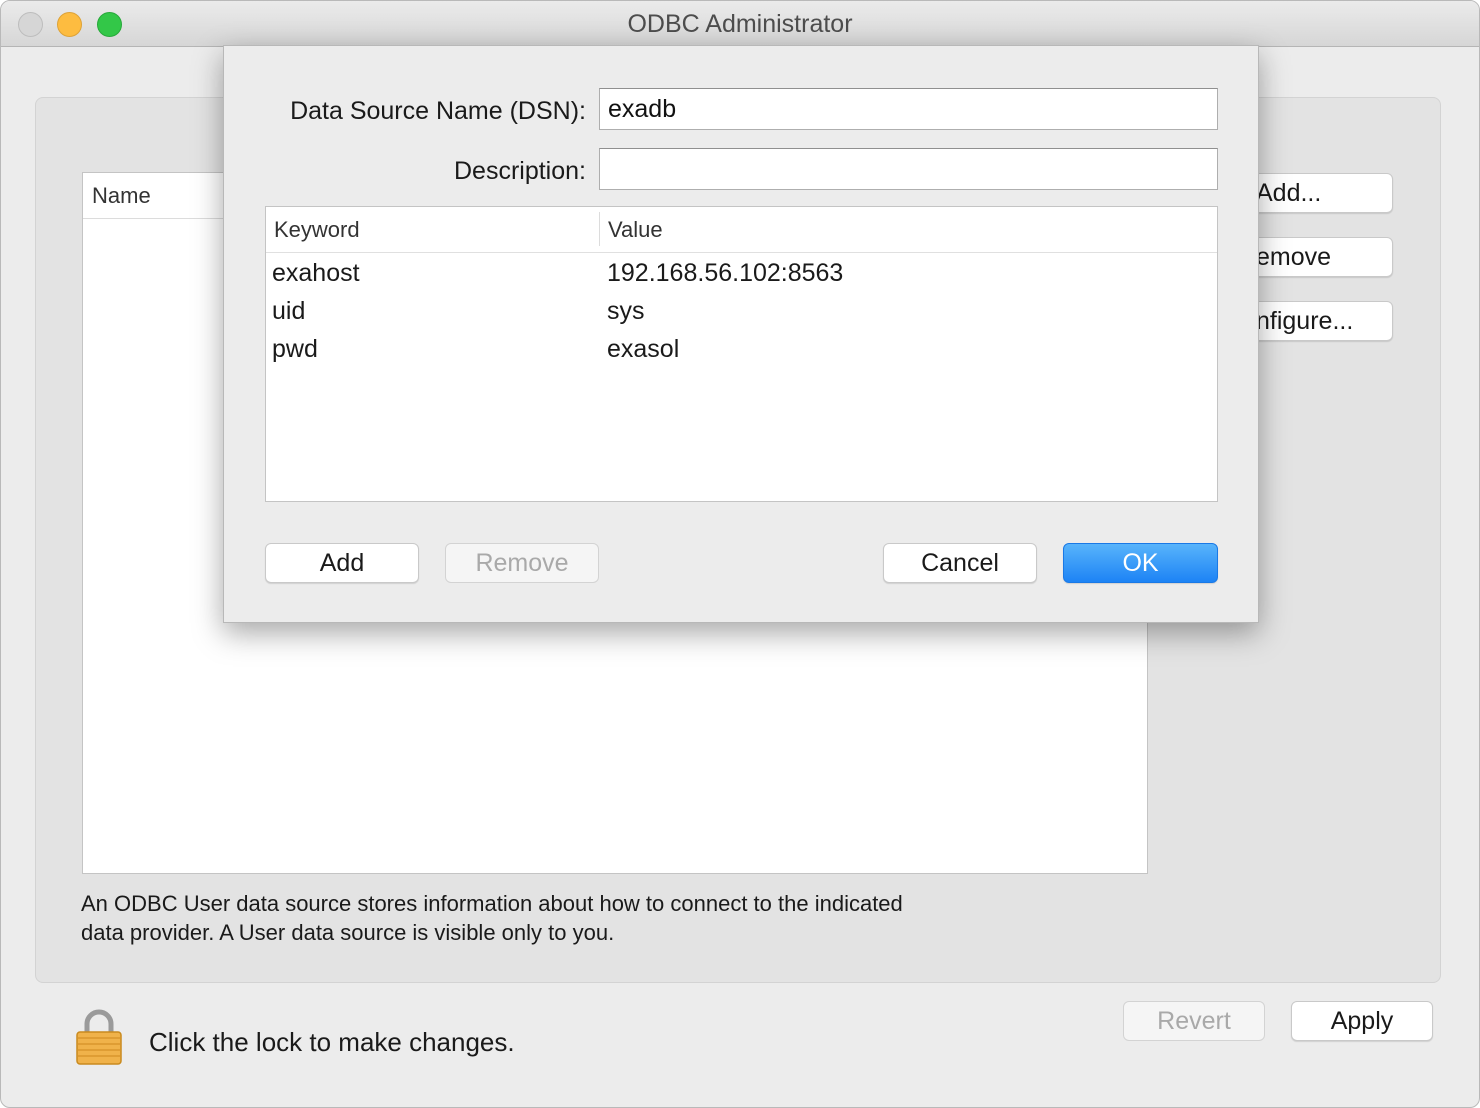 Image resolution: width=1480 pixels, height=1108 pixels. I want to click on window-title: ODBC Administrator, so click(740, 24).